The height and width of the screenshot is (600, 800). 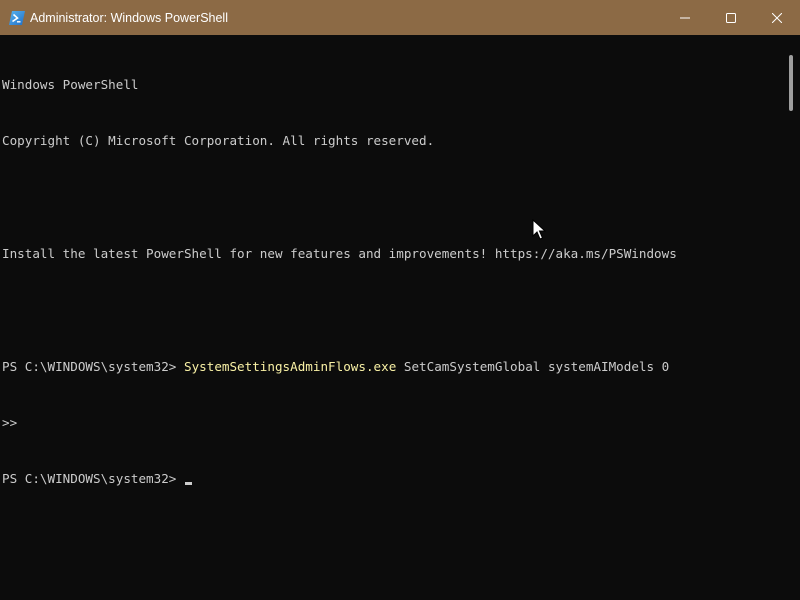 What do you see at coordinates (539, 229) in the screenshot?
I see `mouse-pointer-icon` at bounding box center [539, 229].